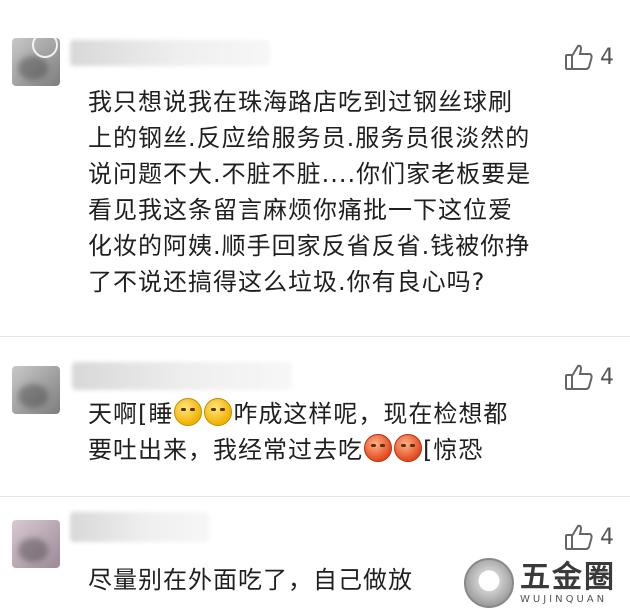 This screenshot has width=630, height=614. I want to click on brand-logo-icon, so click(489, 583).